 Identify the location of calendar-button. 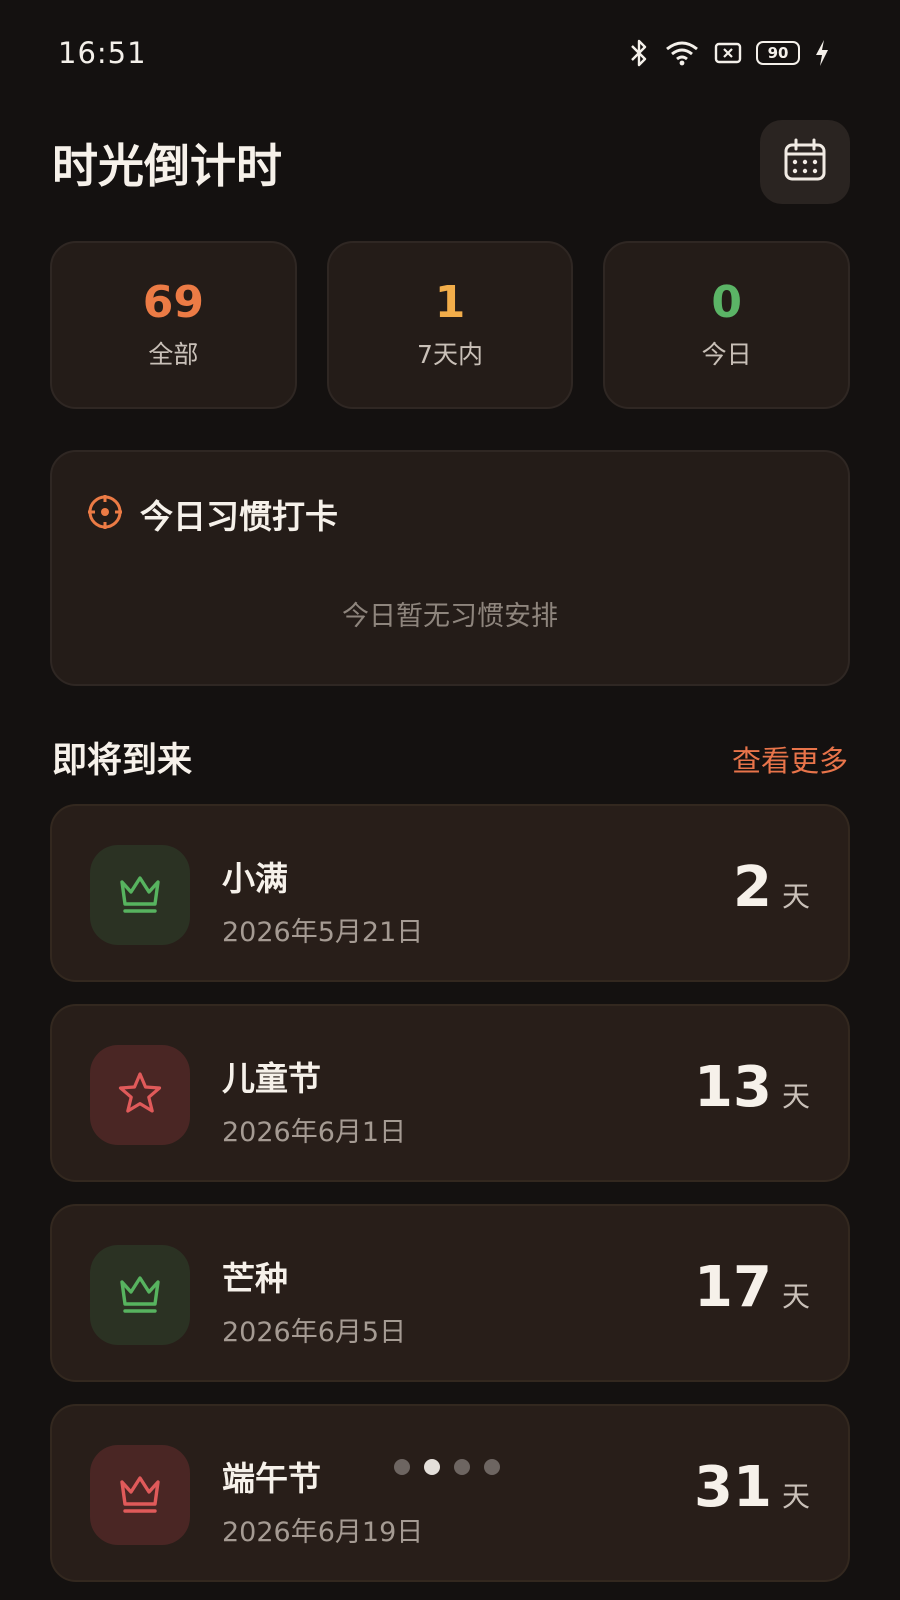
(805, 162).